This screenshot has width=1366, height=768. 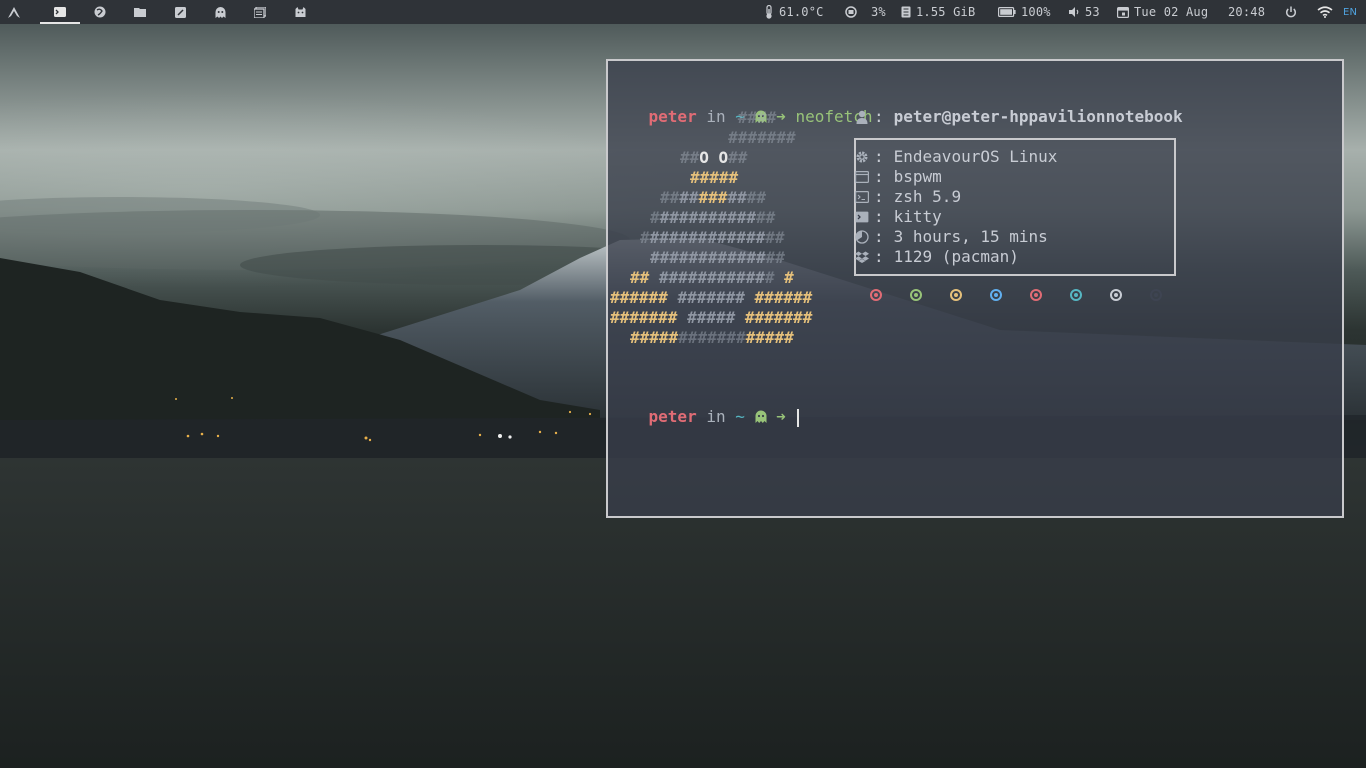 I want to click on date-value: Tue 02 Aug, so click(x=1171, y=12).